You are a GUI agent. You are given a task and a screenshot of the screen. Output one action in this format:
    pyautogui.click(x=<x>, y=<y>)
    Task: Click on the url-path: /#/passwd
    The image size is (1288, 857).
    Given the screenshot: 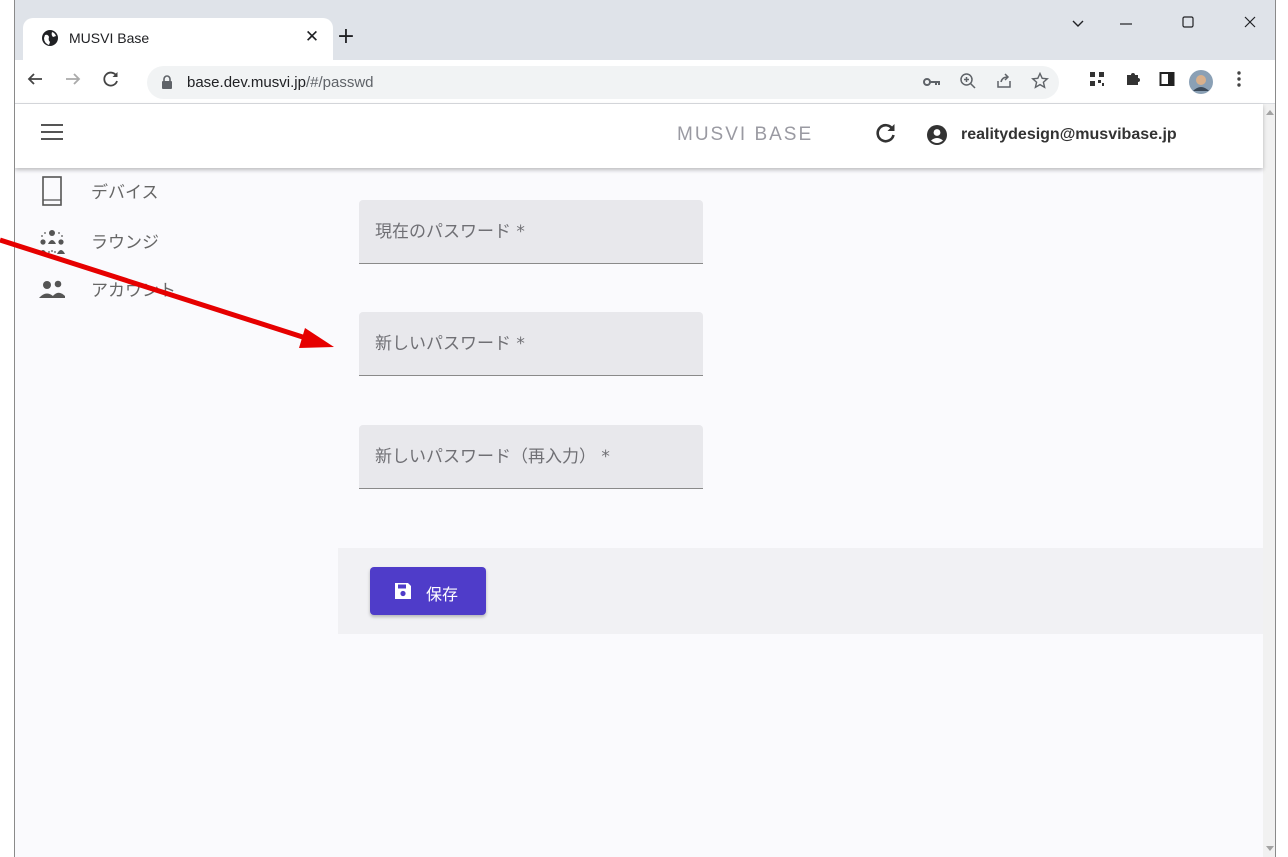 What is the action you would take?
    pyautogui.click(x=339, y=82)
    